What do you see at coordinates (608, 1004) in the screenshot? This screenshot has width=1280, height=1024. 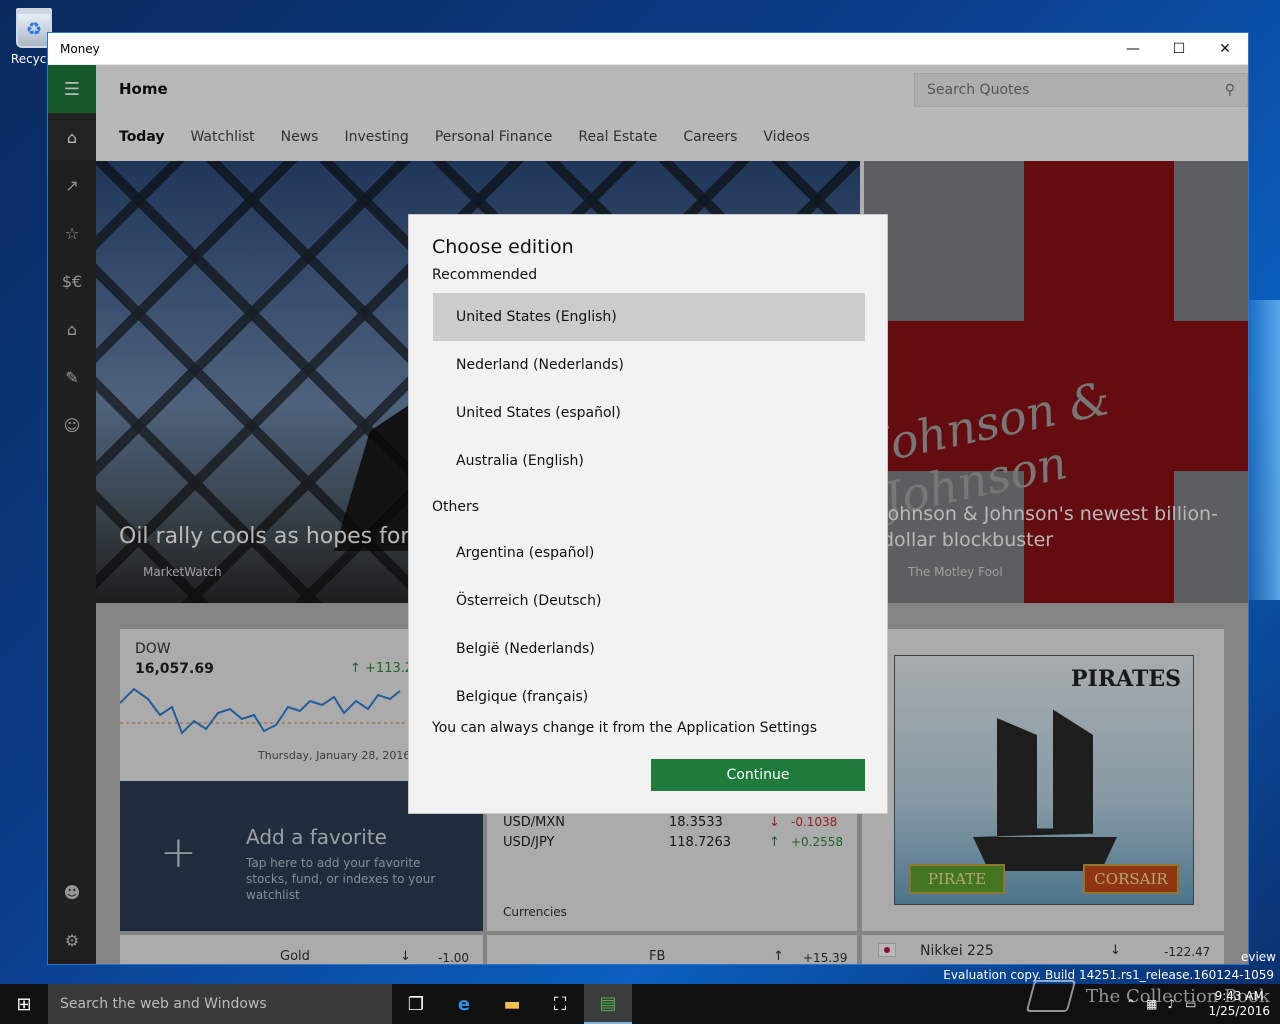 I see `money-app-icon: ▤` at bounding box center [608, 1004].